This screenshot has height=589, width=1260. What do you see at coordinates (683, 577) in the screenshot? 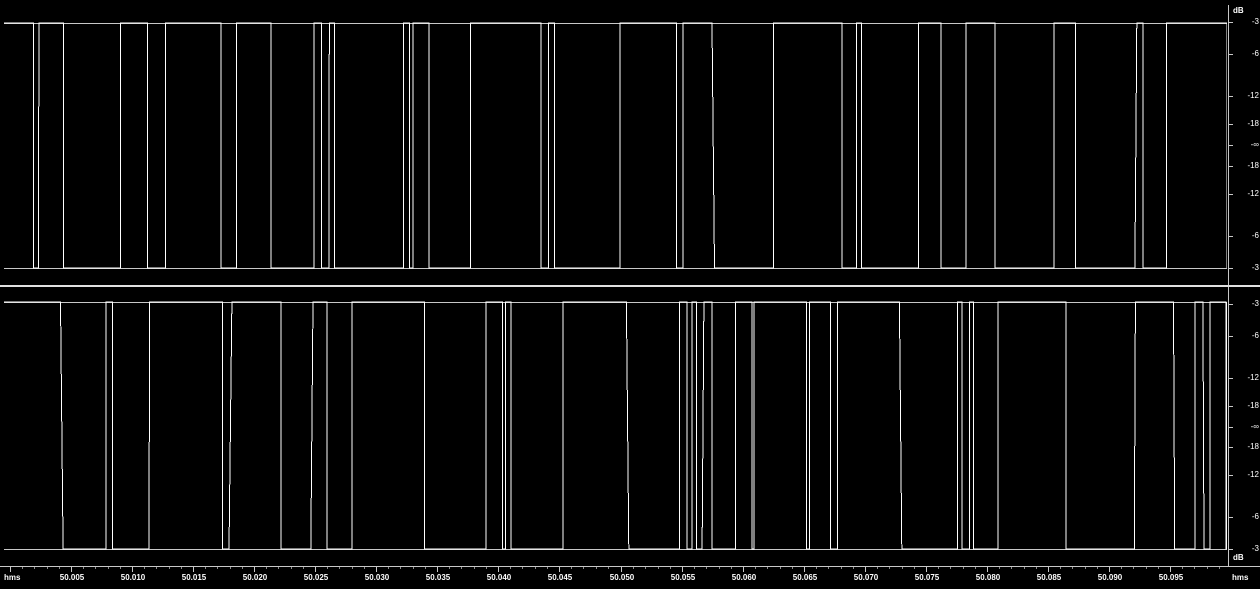
I see `time-label: 50.055` at bounding box center [683, 577].